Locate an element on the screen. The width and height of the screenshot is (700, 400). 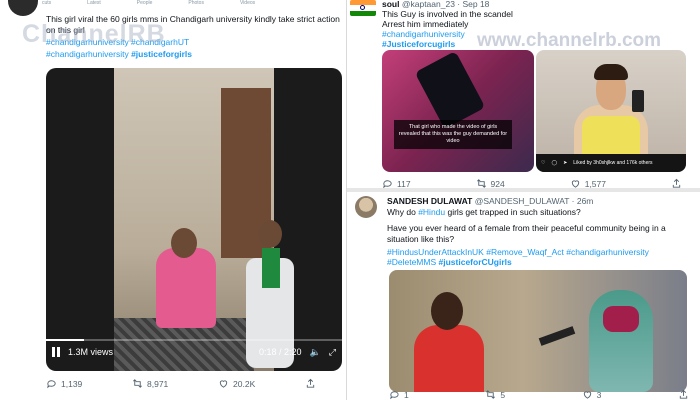
video-controls: 1.3M views 0:18 / 2:20 🔈 ⤢ is located at coordinates (194, 352).